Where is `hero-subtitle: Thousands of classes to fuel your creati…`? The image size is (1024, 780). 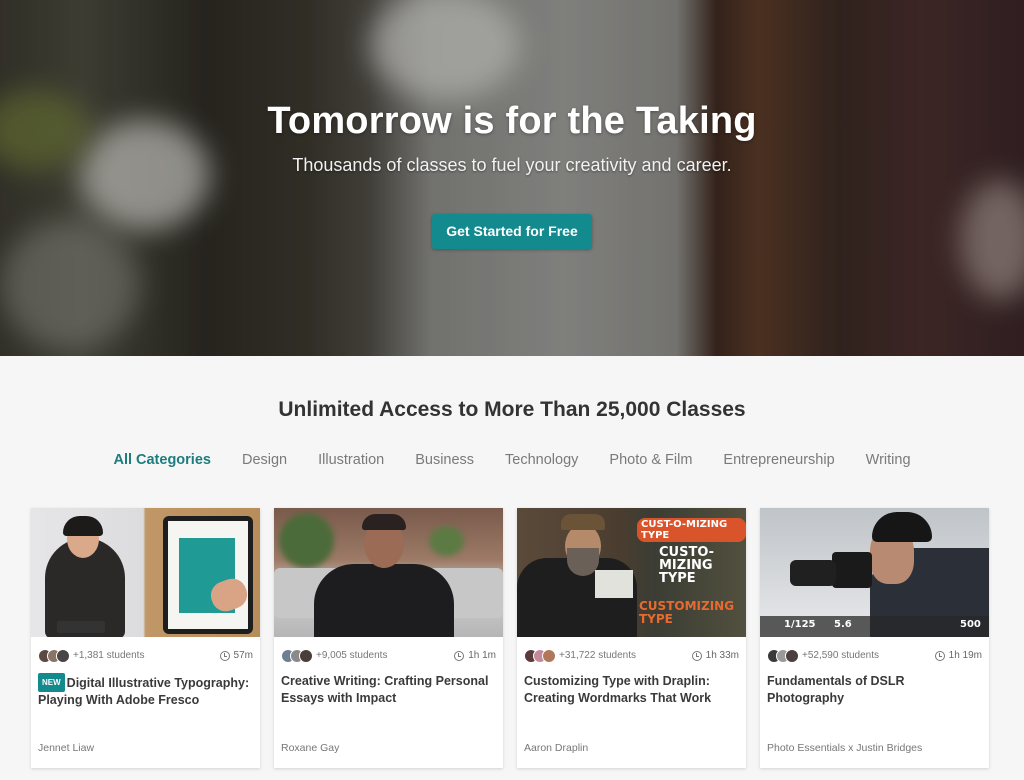 hero-subtitle: Thousands of classes to fuel your creati… is located at coordinates (512, 165).